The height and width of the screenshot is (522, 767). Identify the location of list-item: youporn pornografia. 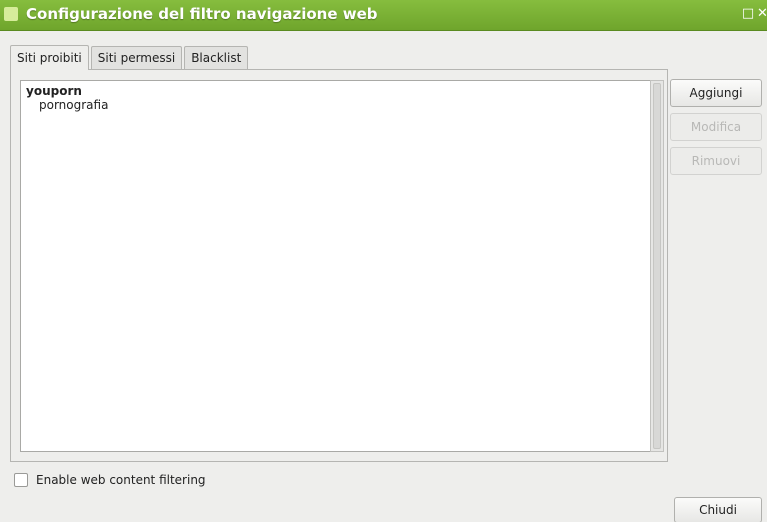
(67, 98).